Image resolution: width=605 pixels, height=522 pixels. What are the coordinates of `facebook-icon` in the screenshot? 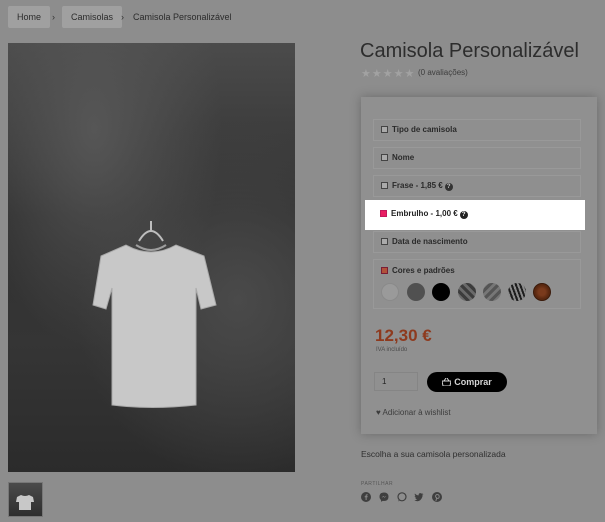 It's located at (366, 497).